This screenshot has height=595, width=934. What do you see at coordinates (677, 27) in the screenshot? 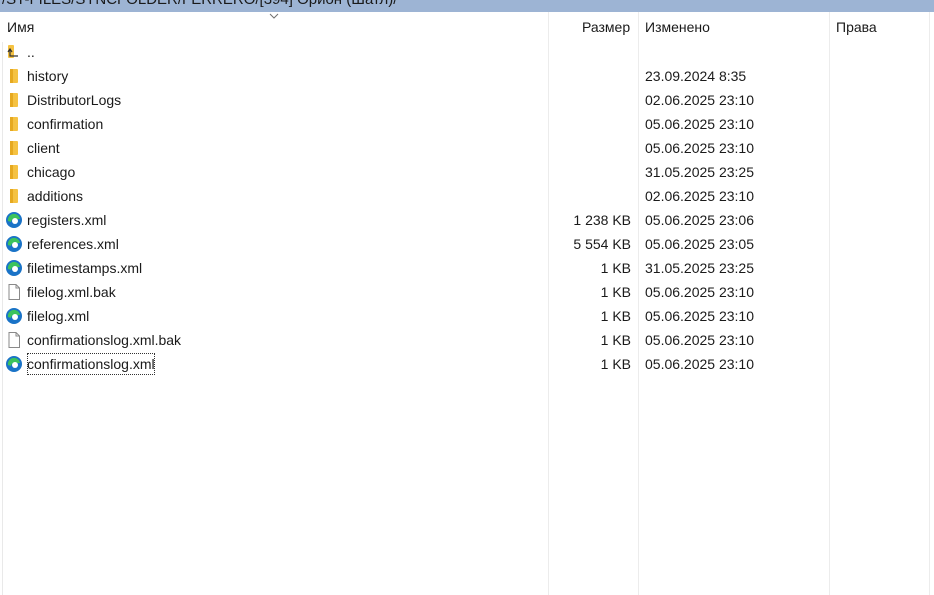
I see `column-header-modified: Изменено` at bounding box center [677, 27].